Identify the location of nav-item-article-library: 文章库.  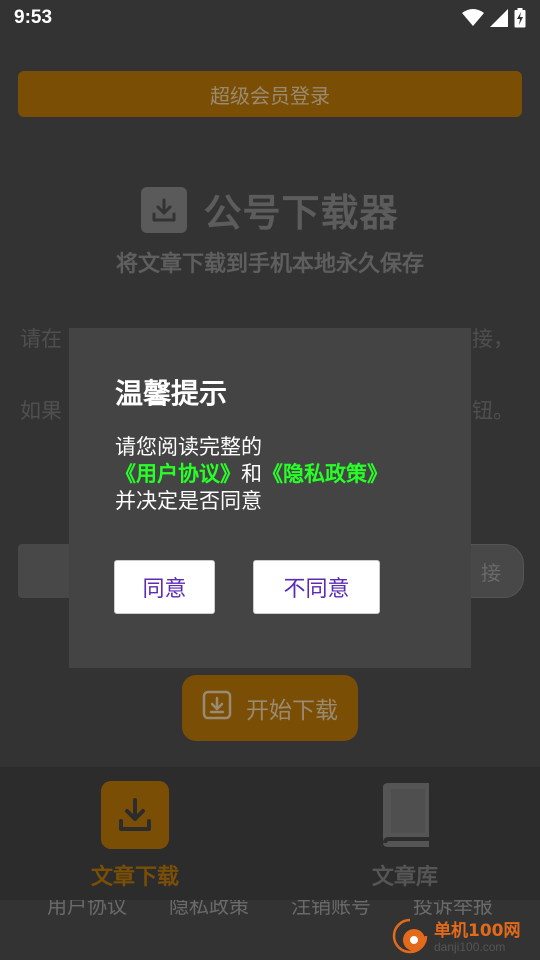
(405, 833).